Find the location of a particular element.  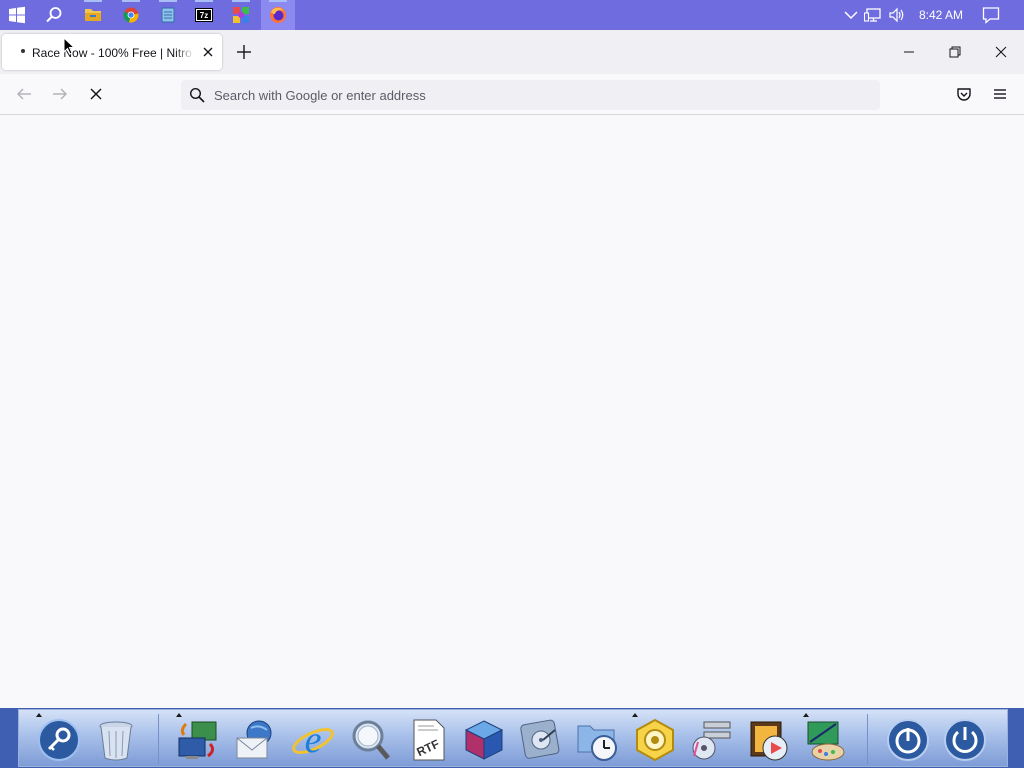

network-transfer-icon is located at coordinates (197, 740).